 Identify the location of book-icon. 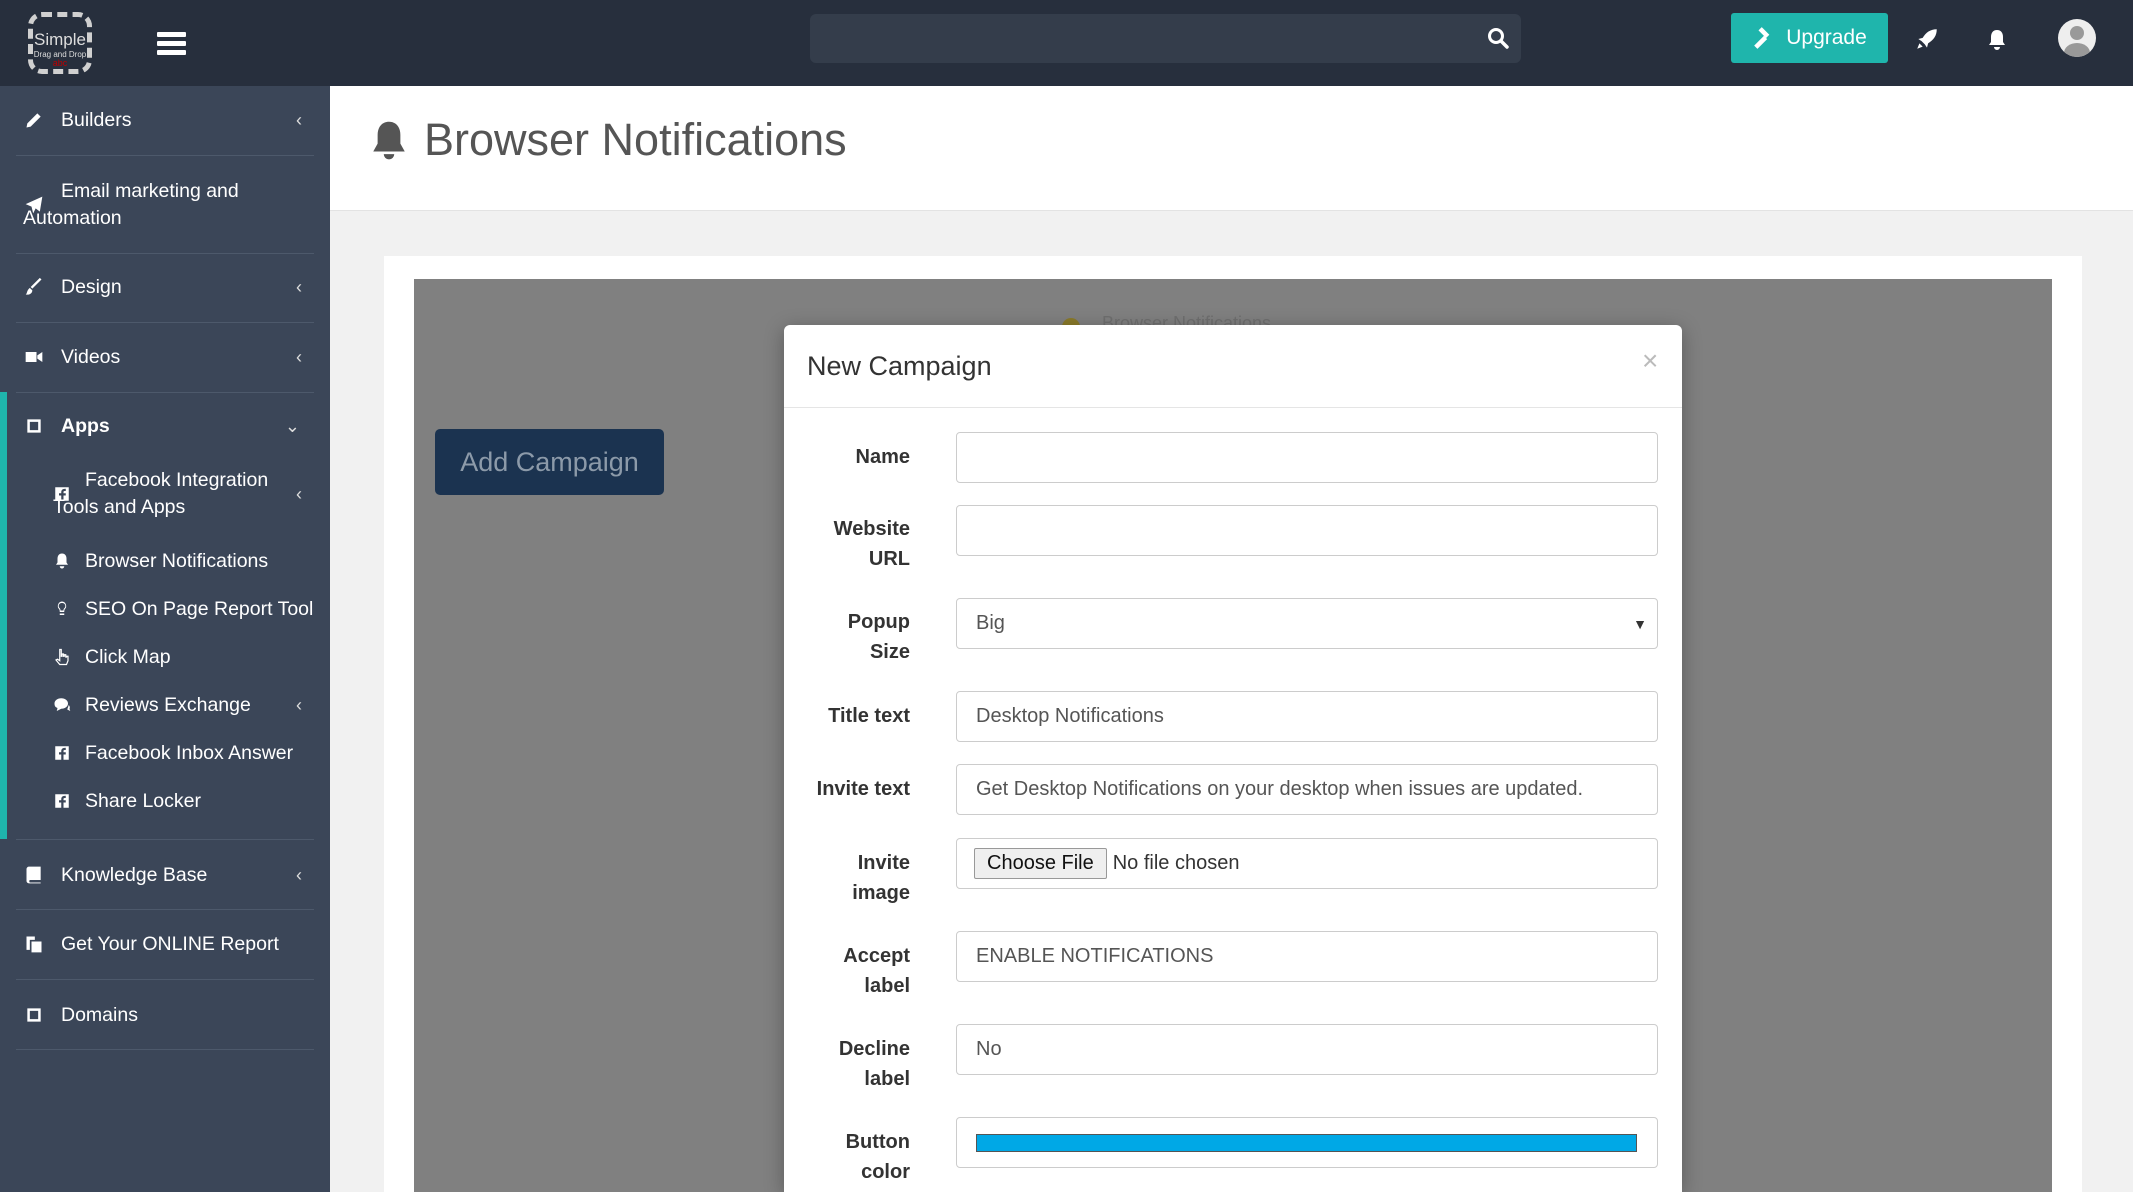
(33, 875).